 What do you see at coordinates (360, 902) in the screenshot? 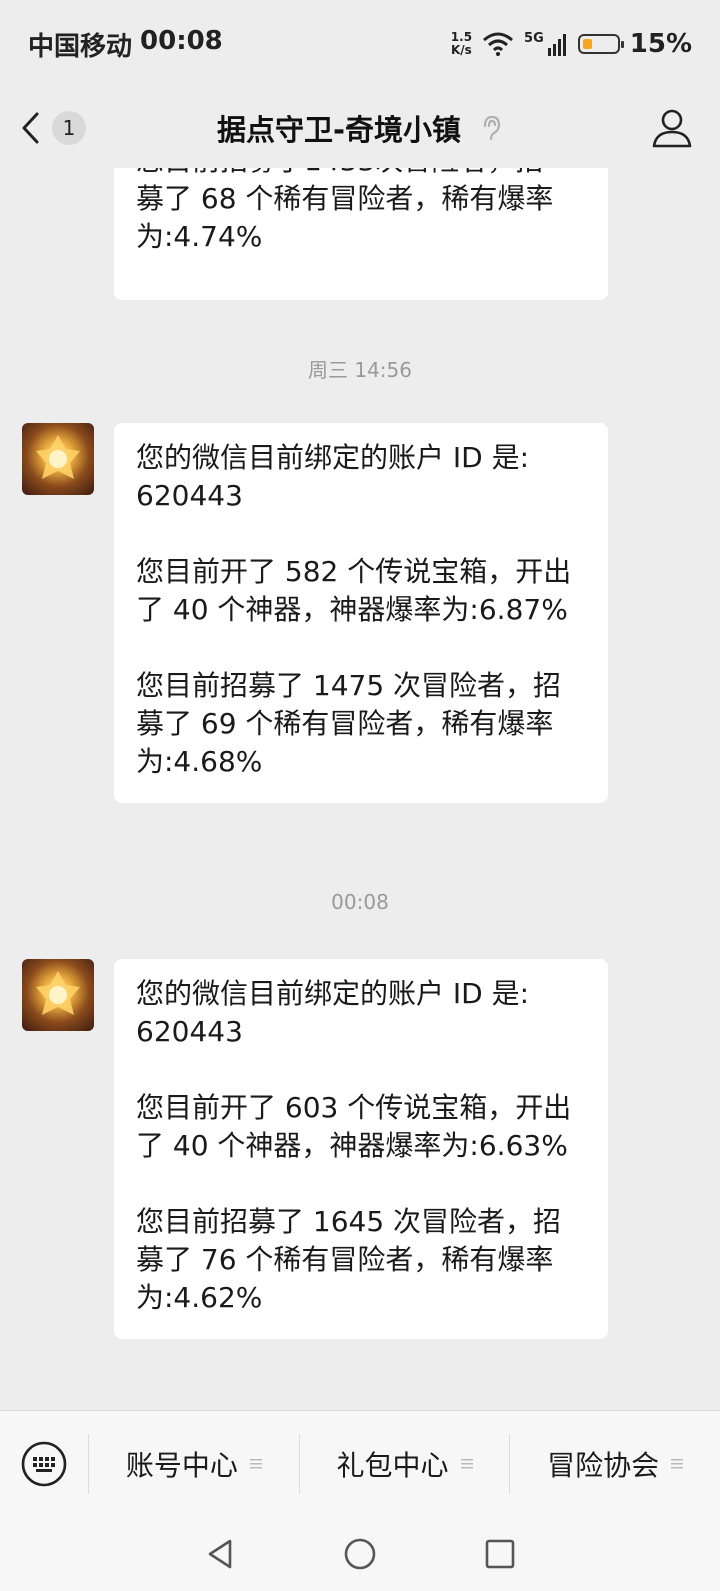
I see `message-timestamp: 00:08` at bounding box center [360, 902].